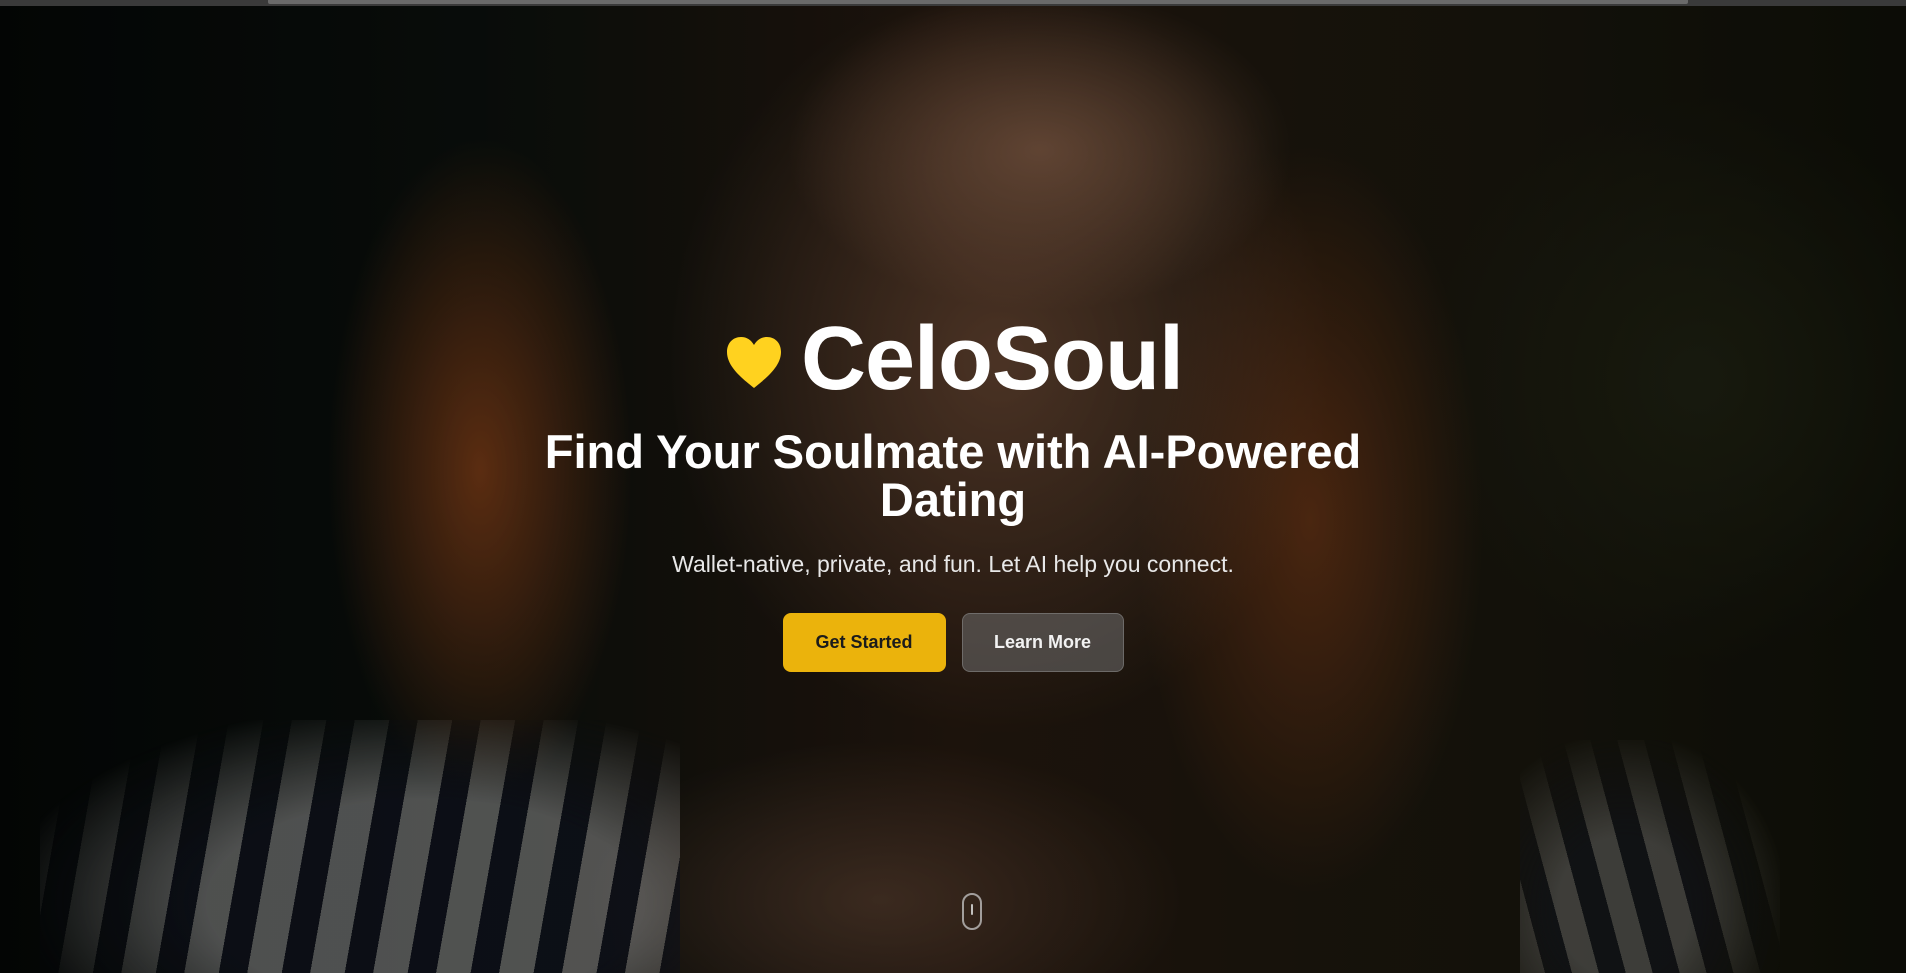 The height and width of the screenshot is (973, 1906). I want to click on scroll-wheel, so click(972, 909).